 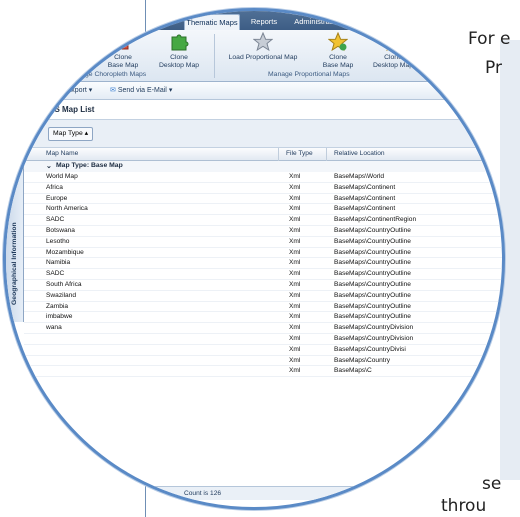 I want to click on table-row: Africa Xml BaseMaps\Continent, so click(x=263, y=188).